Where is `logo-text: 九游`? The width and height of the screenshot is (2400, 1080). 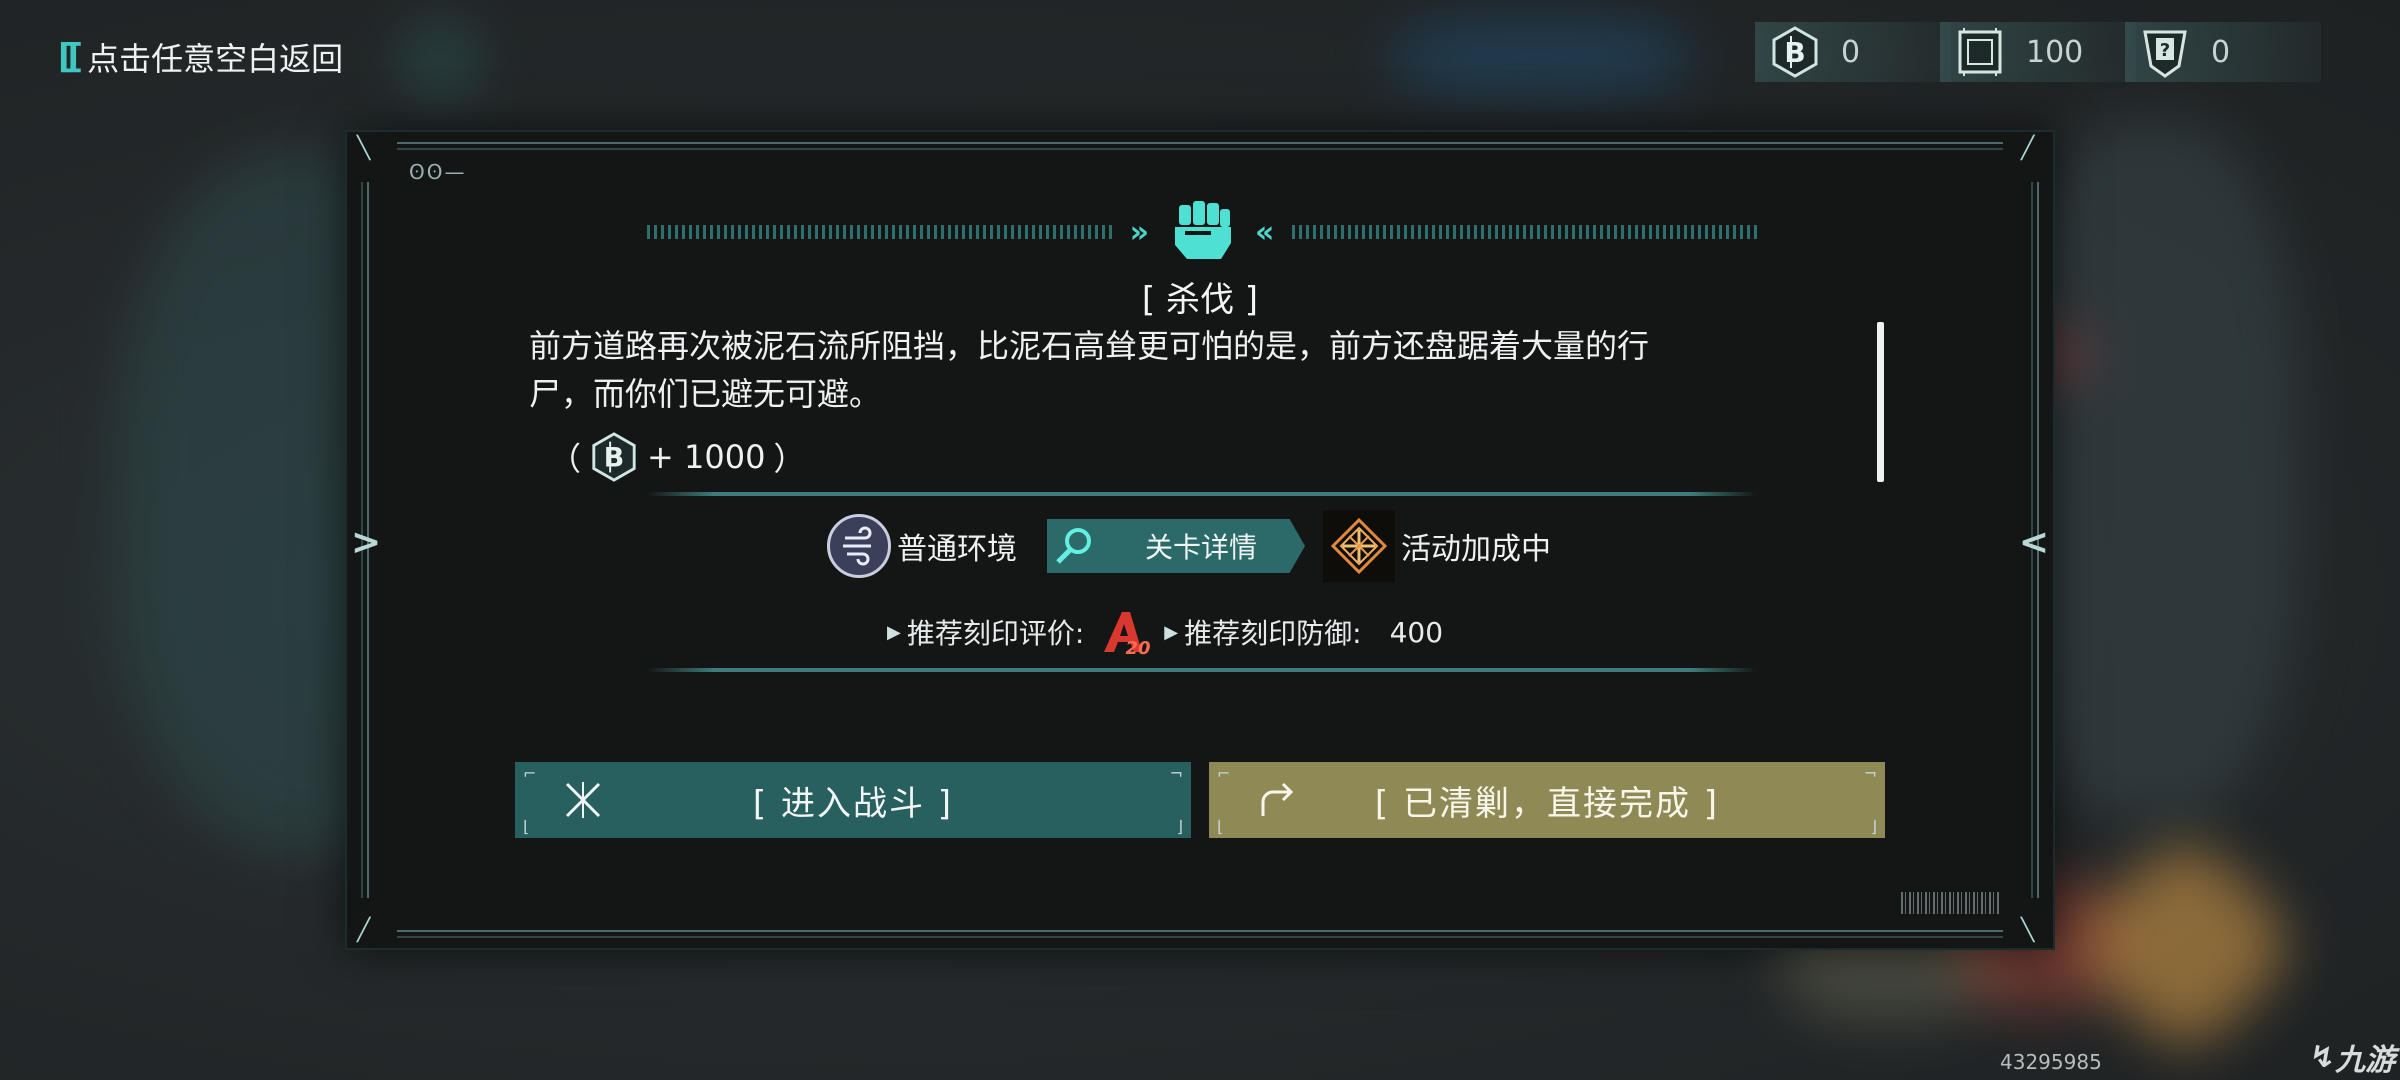 logo-text: 九游 is located at coordinates (2365, 1060).